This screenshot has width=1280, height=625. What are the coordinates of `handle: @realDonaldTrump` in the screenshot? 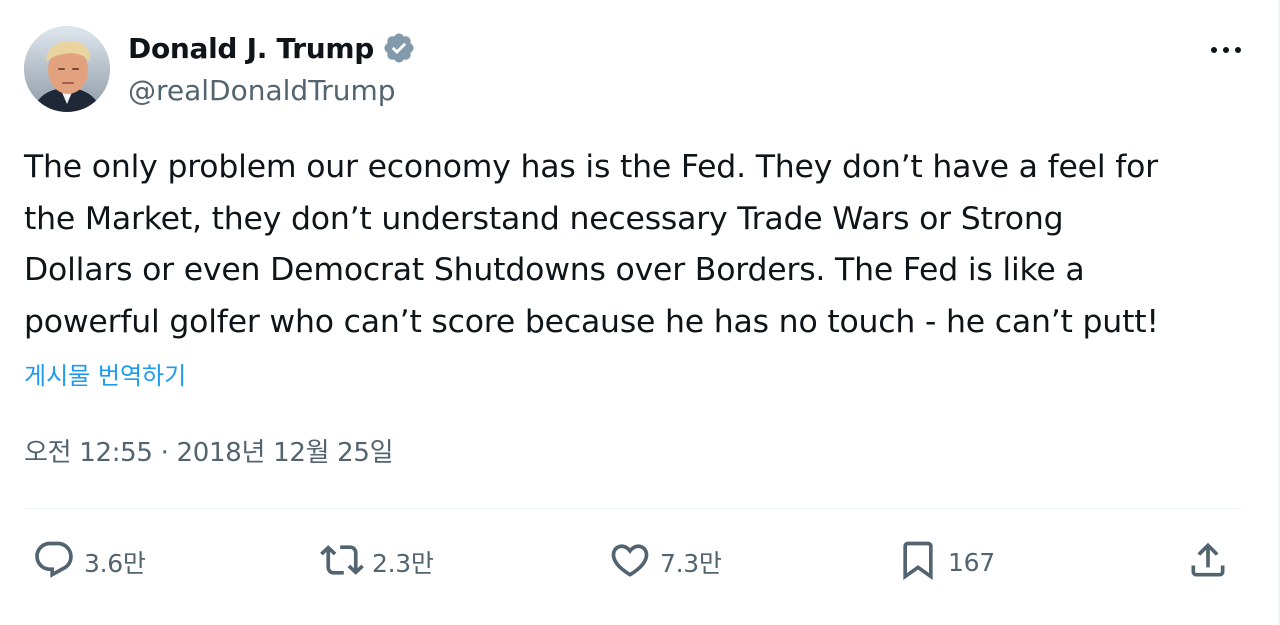 It's located at (272, 90).